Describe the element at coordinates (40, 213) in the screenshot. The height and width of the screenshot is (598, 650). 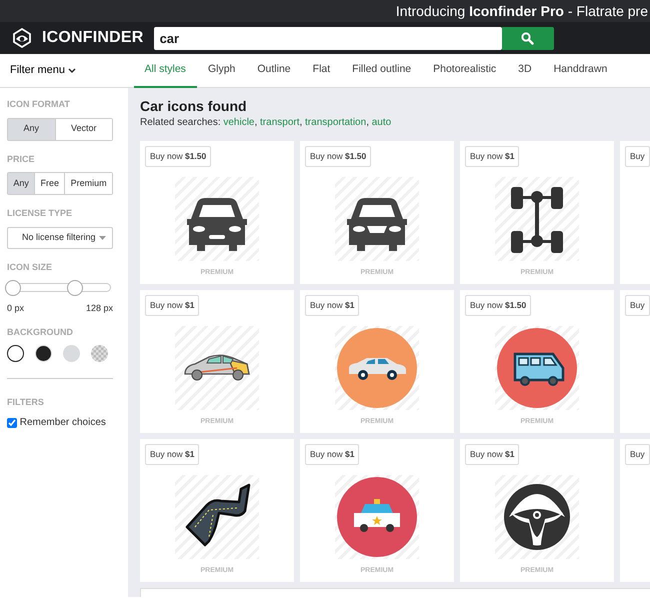
I see `section-title: LICENSE TYPE` at that location.